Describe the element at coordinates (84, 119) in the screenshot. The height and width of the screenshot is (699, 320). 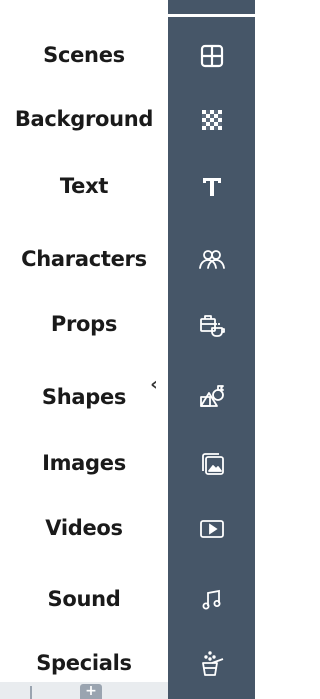
I see `menu-label-background: Background` at that location.